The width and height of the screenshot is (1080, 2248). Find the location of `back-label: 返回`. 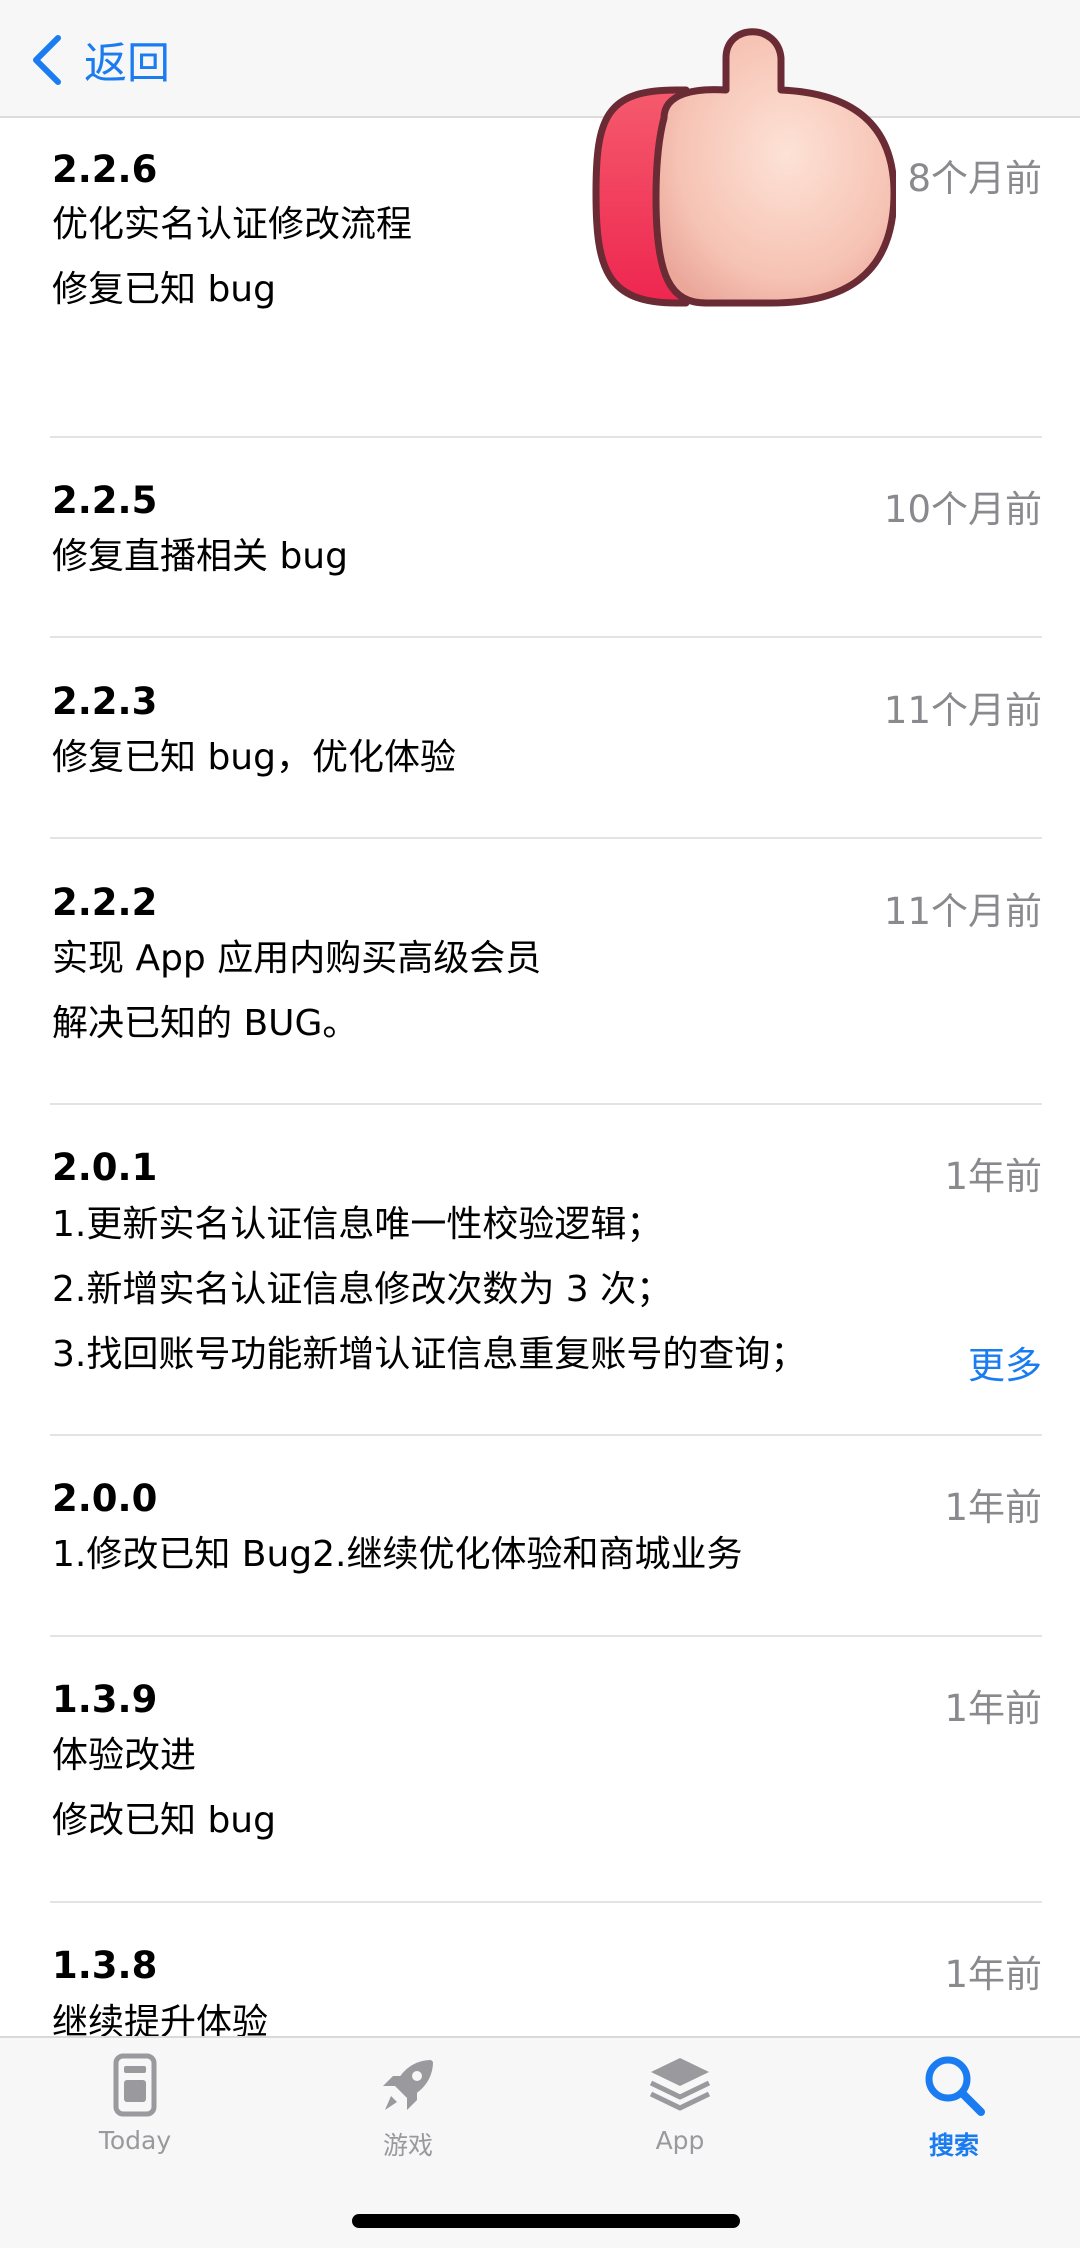

back-label: 返回 is located at coordinates (127, 64).